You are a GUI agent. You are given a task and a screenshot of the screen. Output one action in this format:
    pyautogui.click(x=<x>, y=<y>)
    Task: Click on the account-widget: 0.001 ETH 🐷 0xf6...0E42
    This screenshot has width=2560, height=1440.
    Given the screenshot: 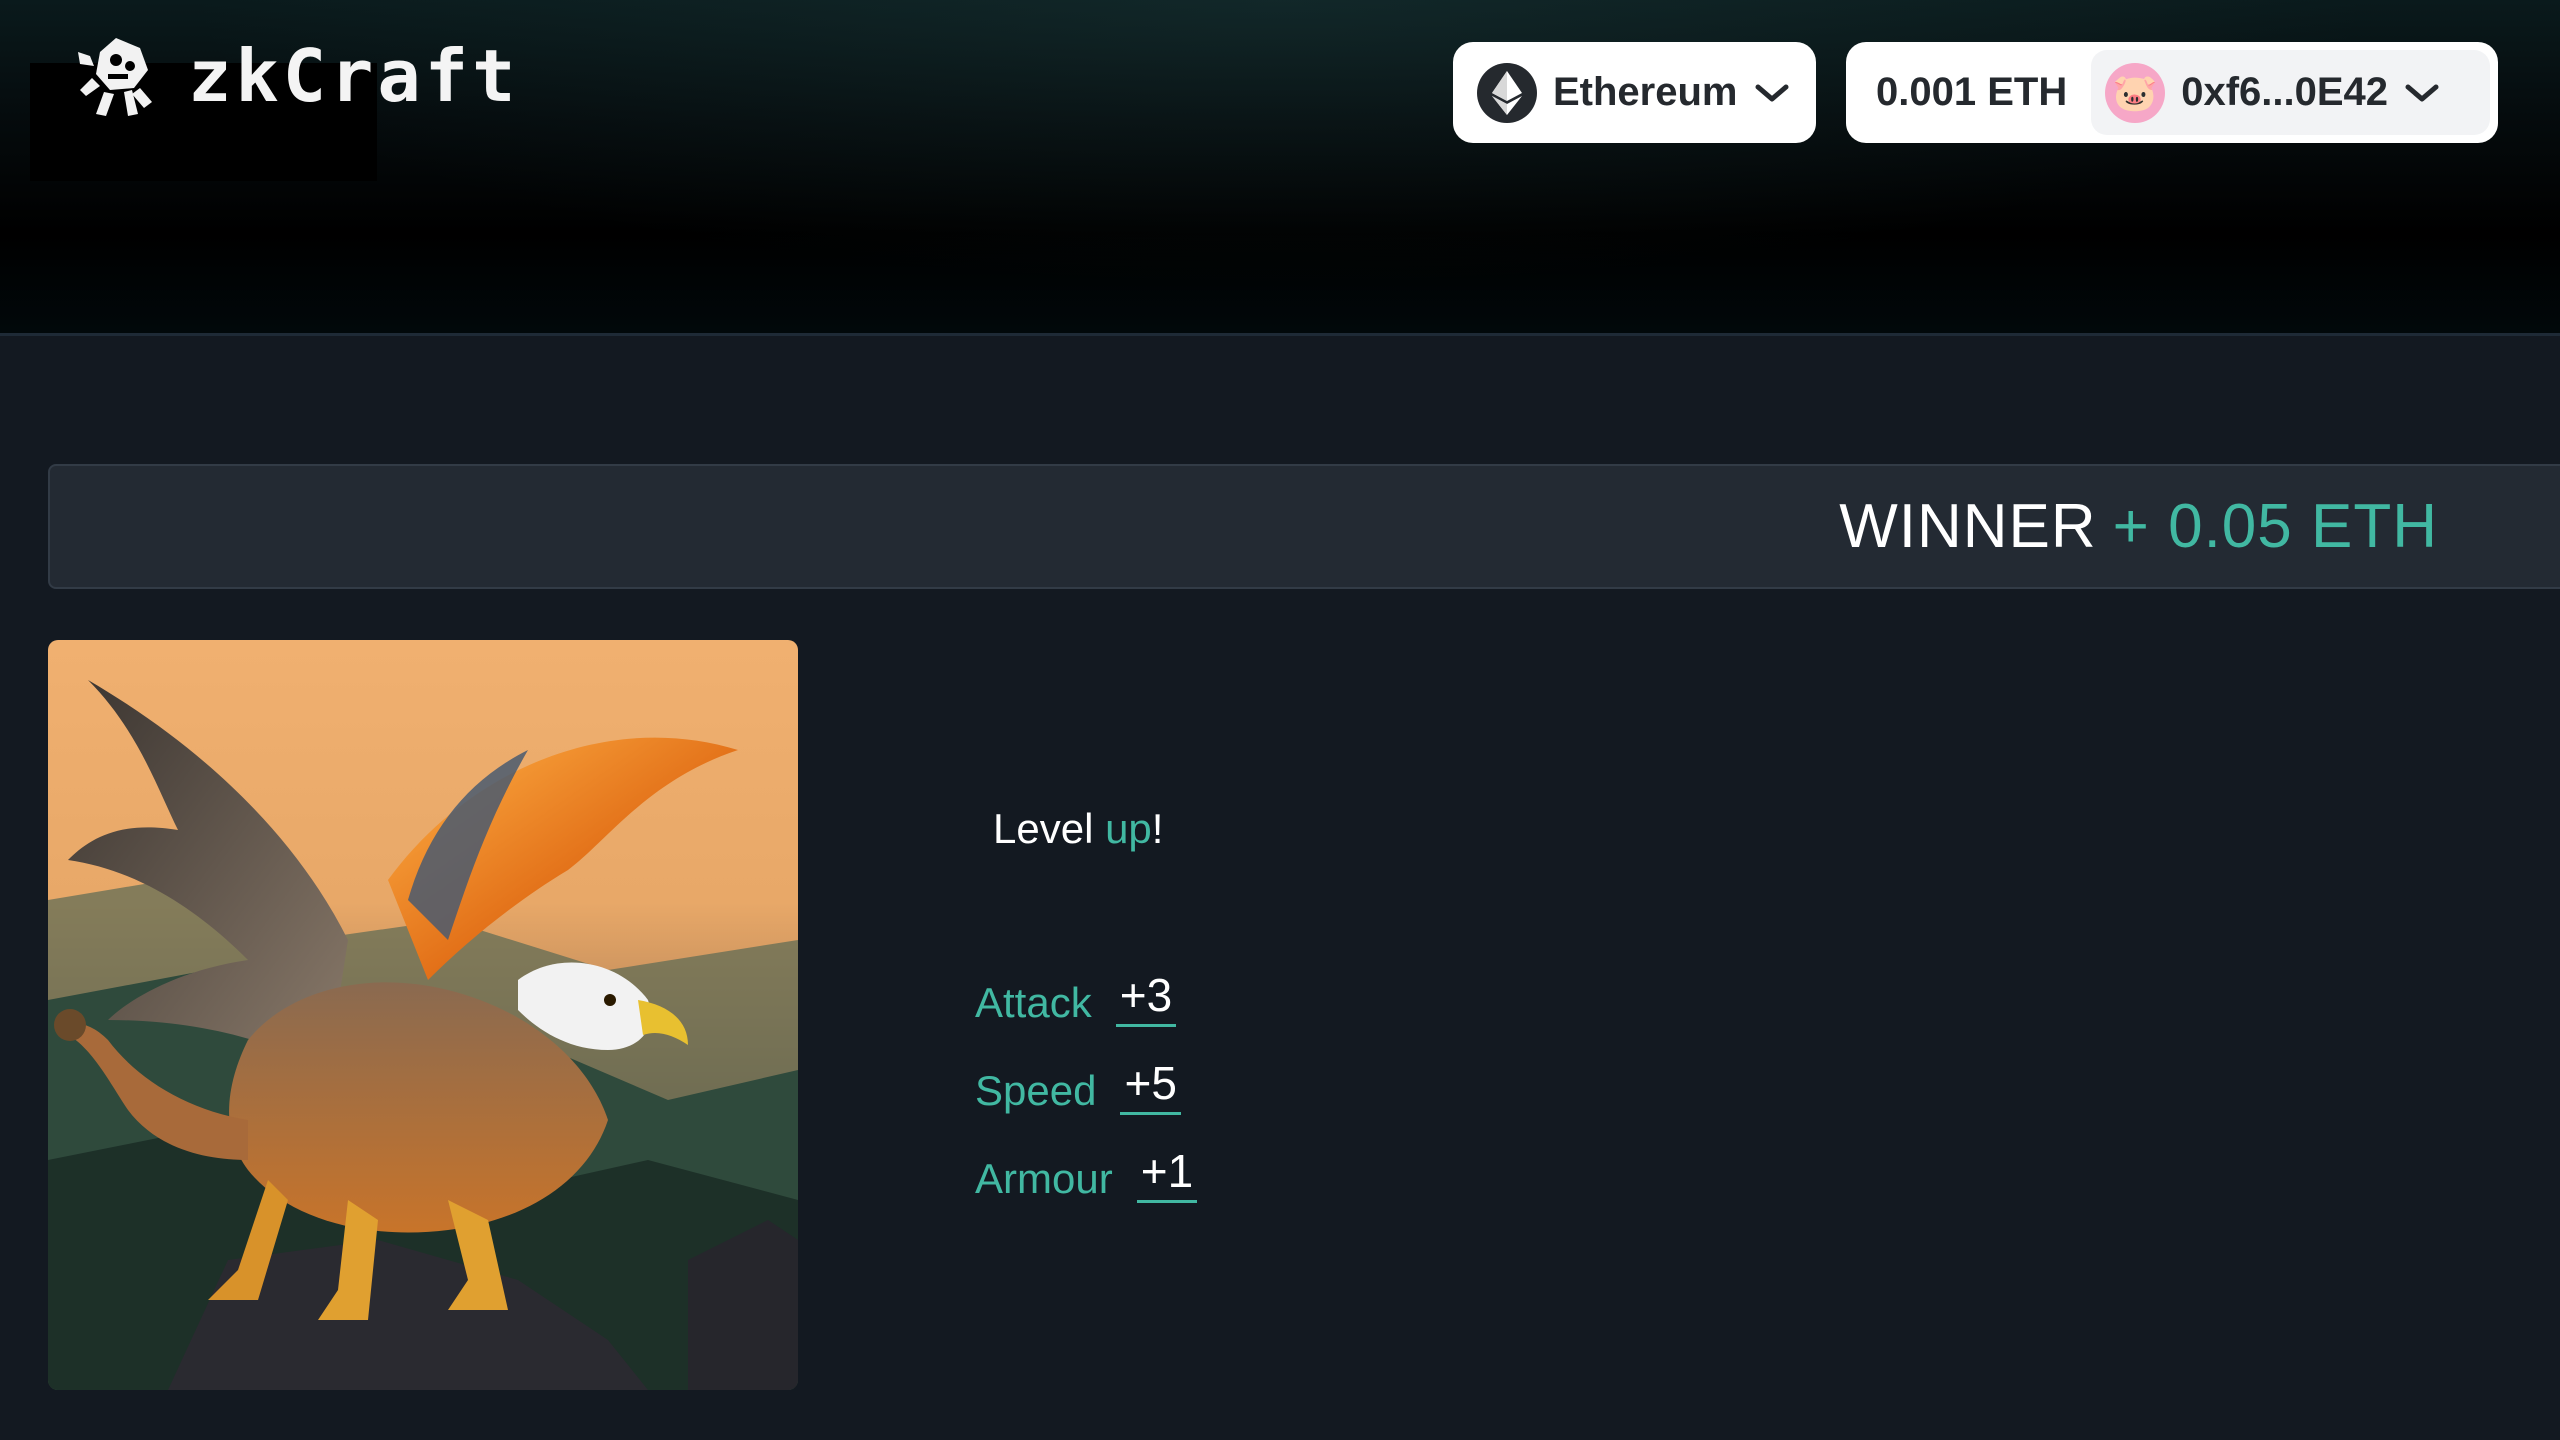 What is the action you would take?
    pyautogui.click(x=2172, y=92)
    